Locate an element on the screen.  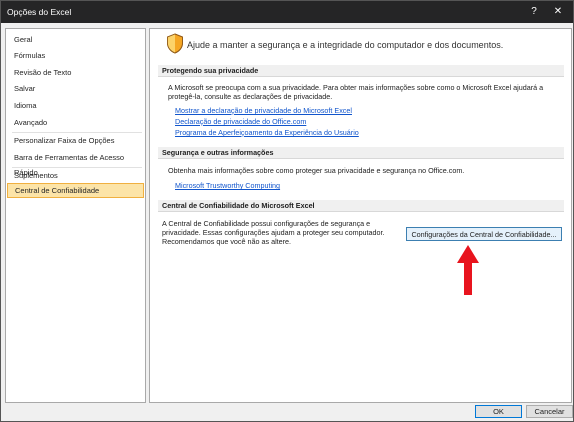
shield-icon is located at coordinates (175, 43).